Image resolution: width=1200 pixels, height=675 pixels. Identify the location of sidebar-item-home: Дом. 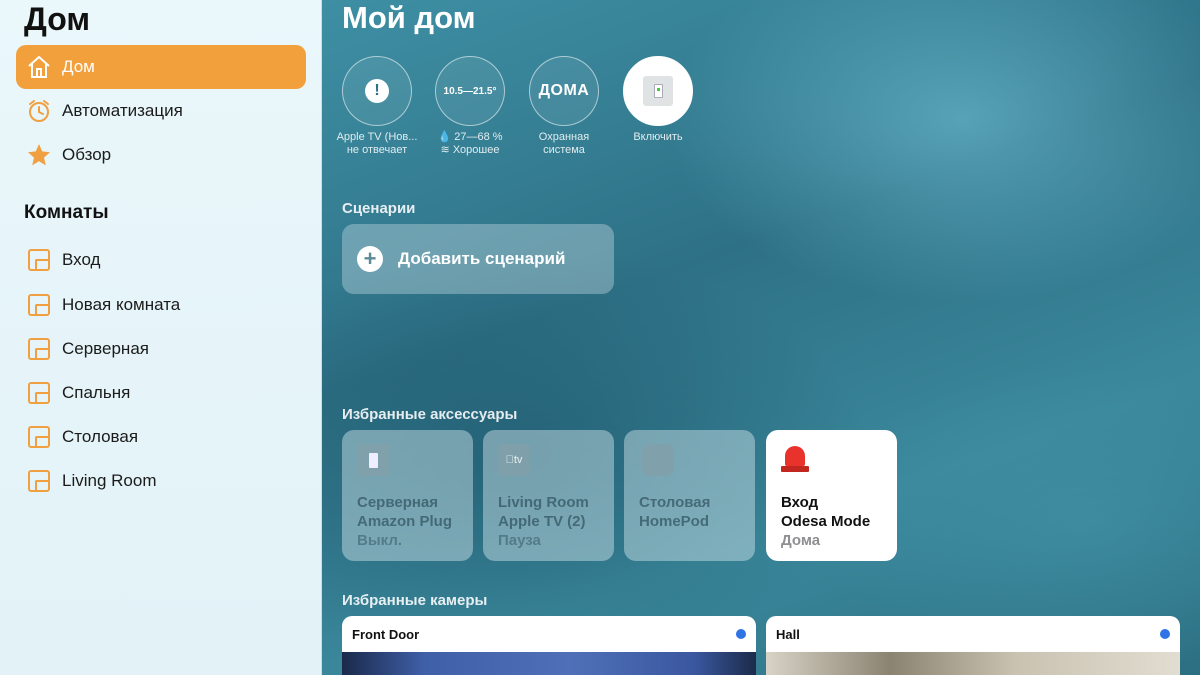
(161, 67).